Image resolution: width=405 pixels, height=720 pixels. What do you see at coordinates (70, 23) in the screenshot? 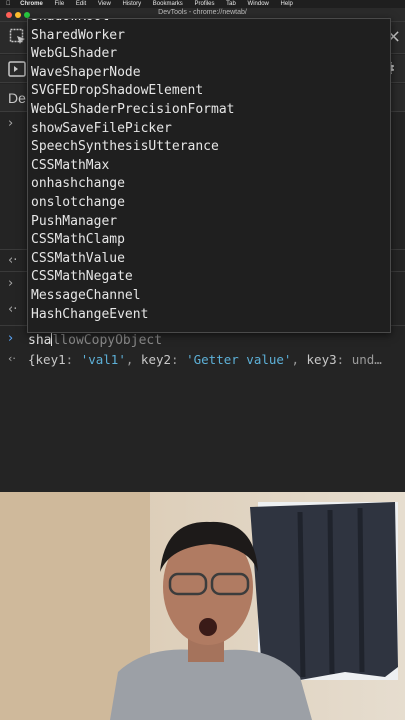
I see `autocomplete-item: ShadowRoot` at bounding box center [70, 23].